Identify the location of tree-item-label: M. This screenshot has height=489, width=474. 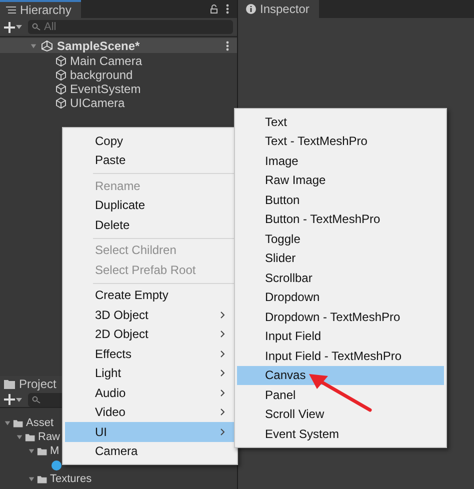
(55, 451).